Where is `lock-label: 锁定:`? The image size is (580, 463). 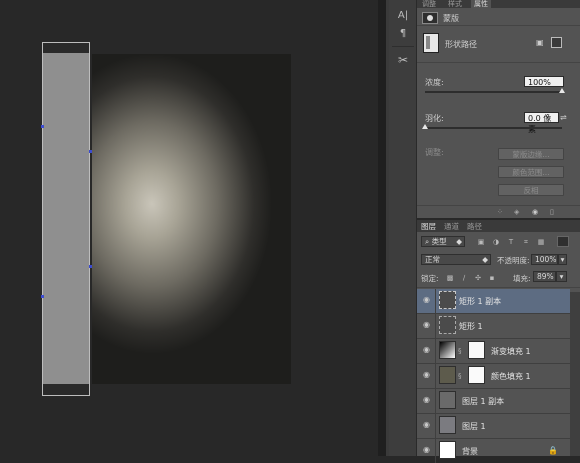 lock-label: 锁定: is located at coordinates (430, 278).